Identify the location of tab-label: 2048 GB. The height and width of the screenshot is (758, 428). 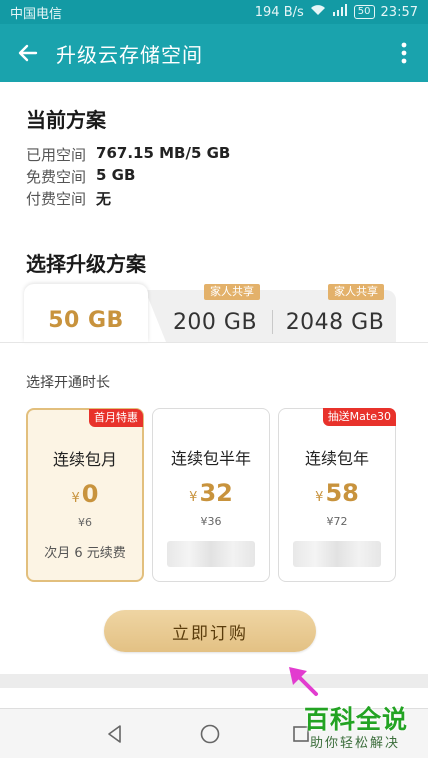
(335, 322).